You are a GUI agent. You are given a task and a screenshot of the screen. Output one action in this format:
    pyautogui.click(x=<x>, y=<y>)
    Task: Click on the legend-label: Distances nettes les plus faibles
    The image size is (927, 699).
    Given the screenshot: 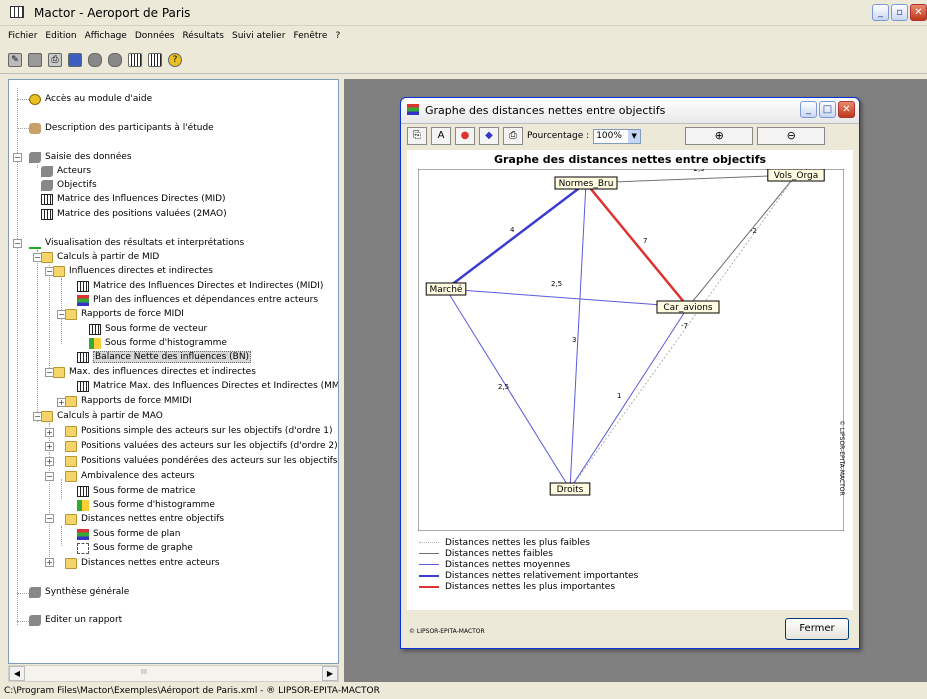 What is the action you would take?
    pyautogui.click(x=517, y=542)
    